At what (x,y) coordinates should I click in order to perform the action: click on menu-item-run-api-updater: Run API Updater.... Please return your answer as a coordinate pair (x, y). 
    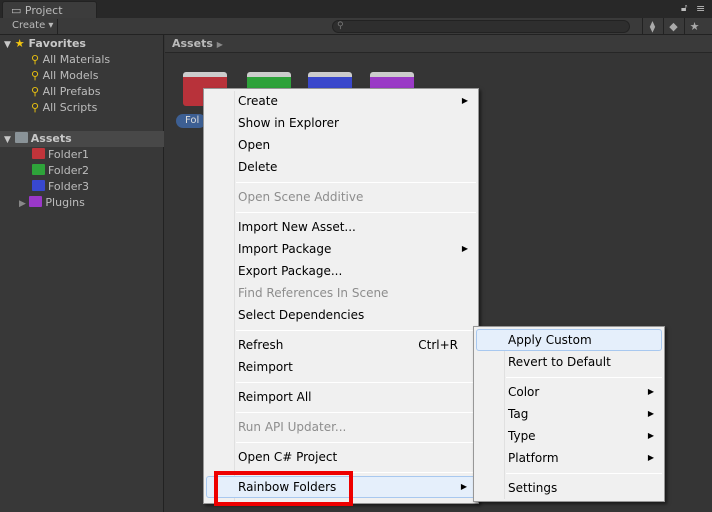
    Looking at the image, I should click on (341, 427).